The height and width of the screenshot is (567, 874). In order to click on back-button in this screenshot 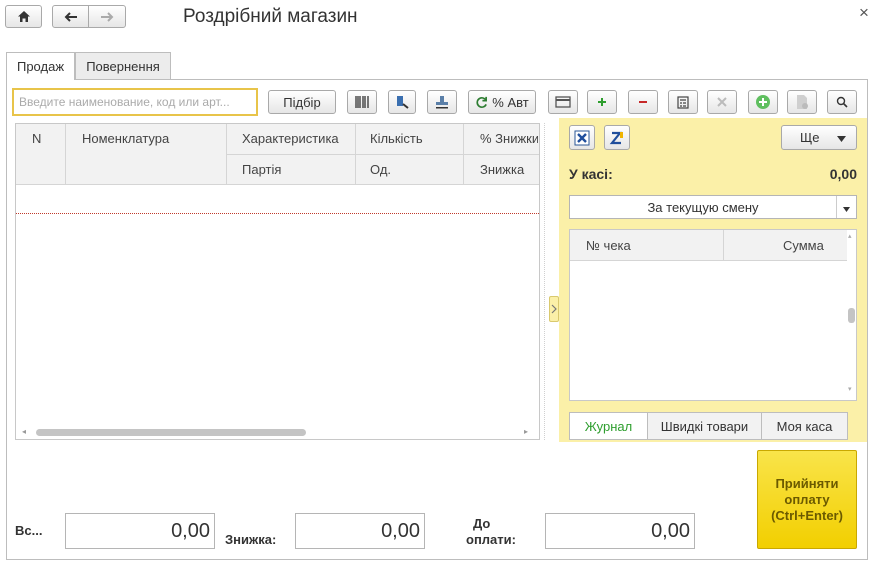, I will do `click(70, 16)`.